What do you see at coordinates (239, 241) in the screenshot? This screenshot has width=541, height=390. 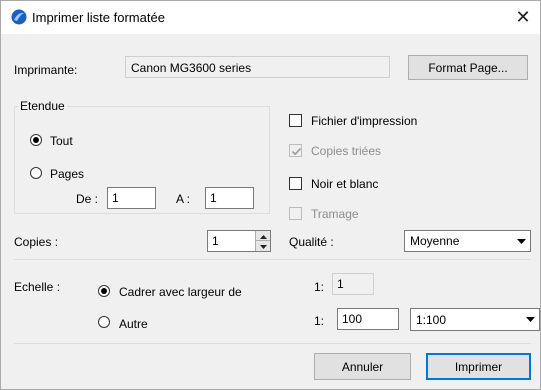 I see `copies-input: 1` at bounding box center [239, 241].